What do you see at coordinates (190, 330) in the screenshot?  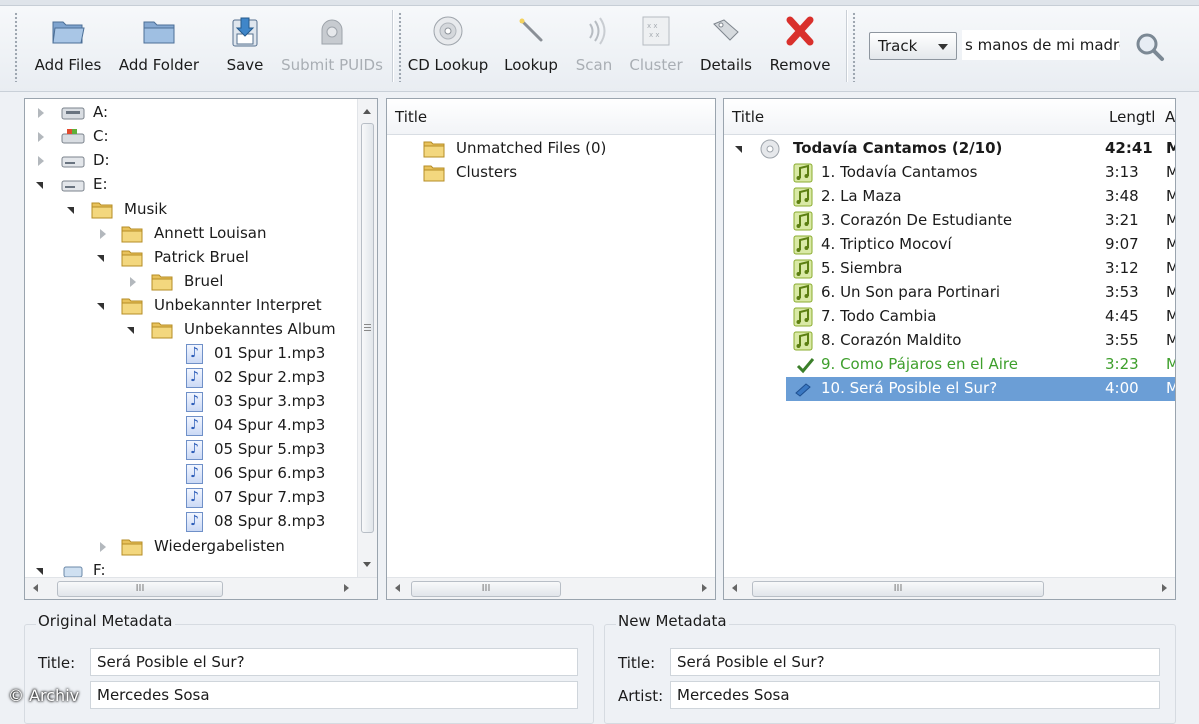 I see `tree-folder-unbekanntes-album: Unbekanntes Album` at bounding box center [190, 330].